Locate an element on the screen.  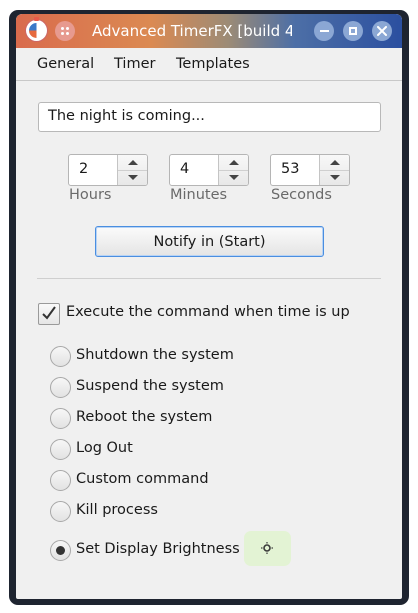
minutes-arrows is located at coordinates (233, 170).